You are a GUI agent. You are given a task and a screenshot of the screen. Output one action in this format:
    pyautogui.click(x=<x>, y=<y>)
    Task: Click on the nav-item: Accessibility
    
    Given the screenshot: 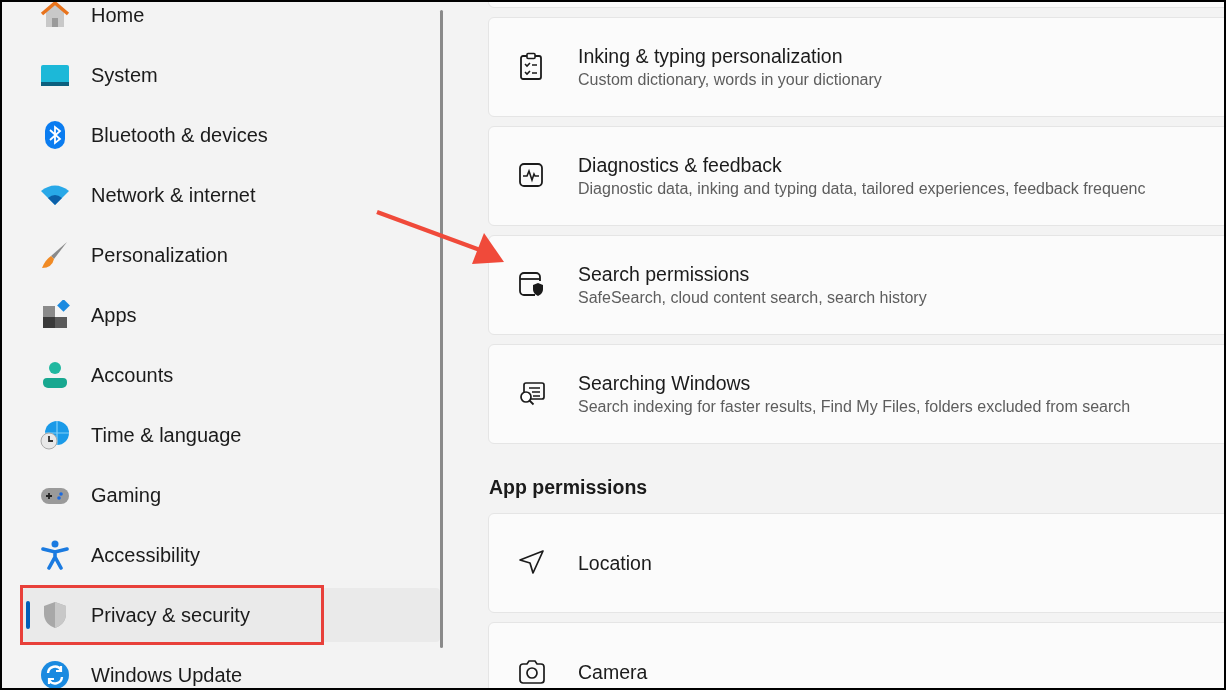 What is the action you would take?
    pyautogui.click(x=231, y=555)
    